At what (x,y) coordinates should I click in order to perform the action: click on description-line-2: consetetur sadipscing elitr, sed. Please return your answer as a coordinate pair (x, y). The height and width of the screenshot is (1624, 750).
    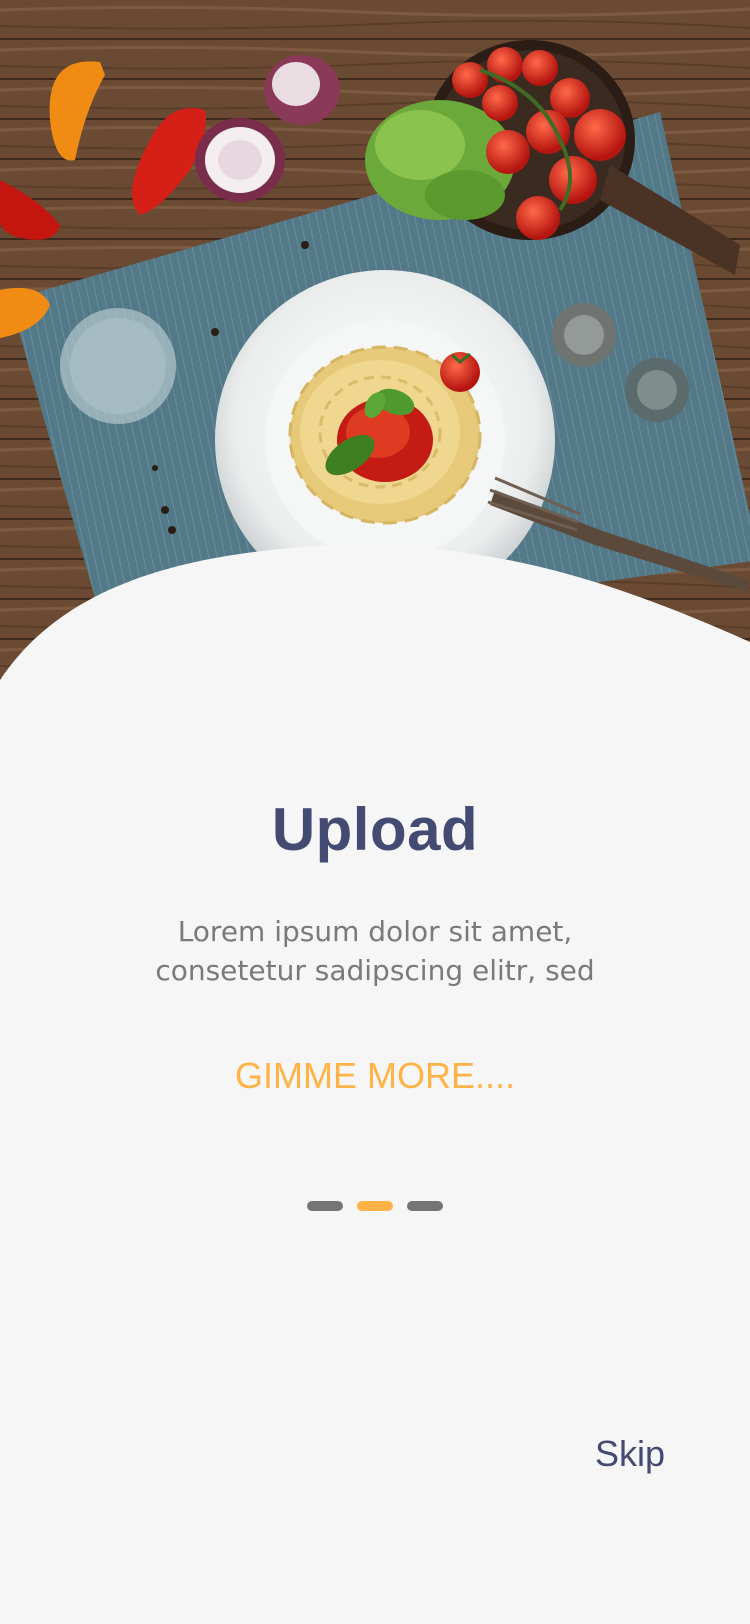
    Looking at the image, I should click on (375, 970).